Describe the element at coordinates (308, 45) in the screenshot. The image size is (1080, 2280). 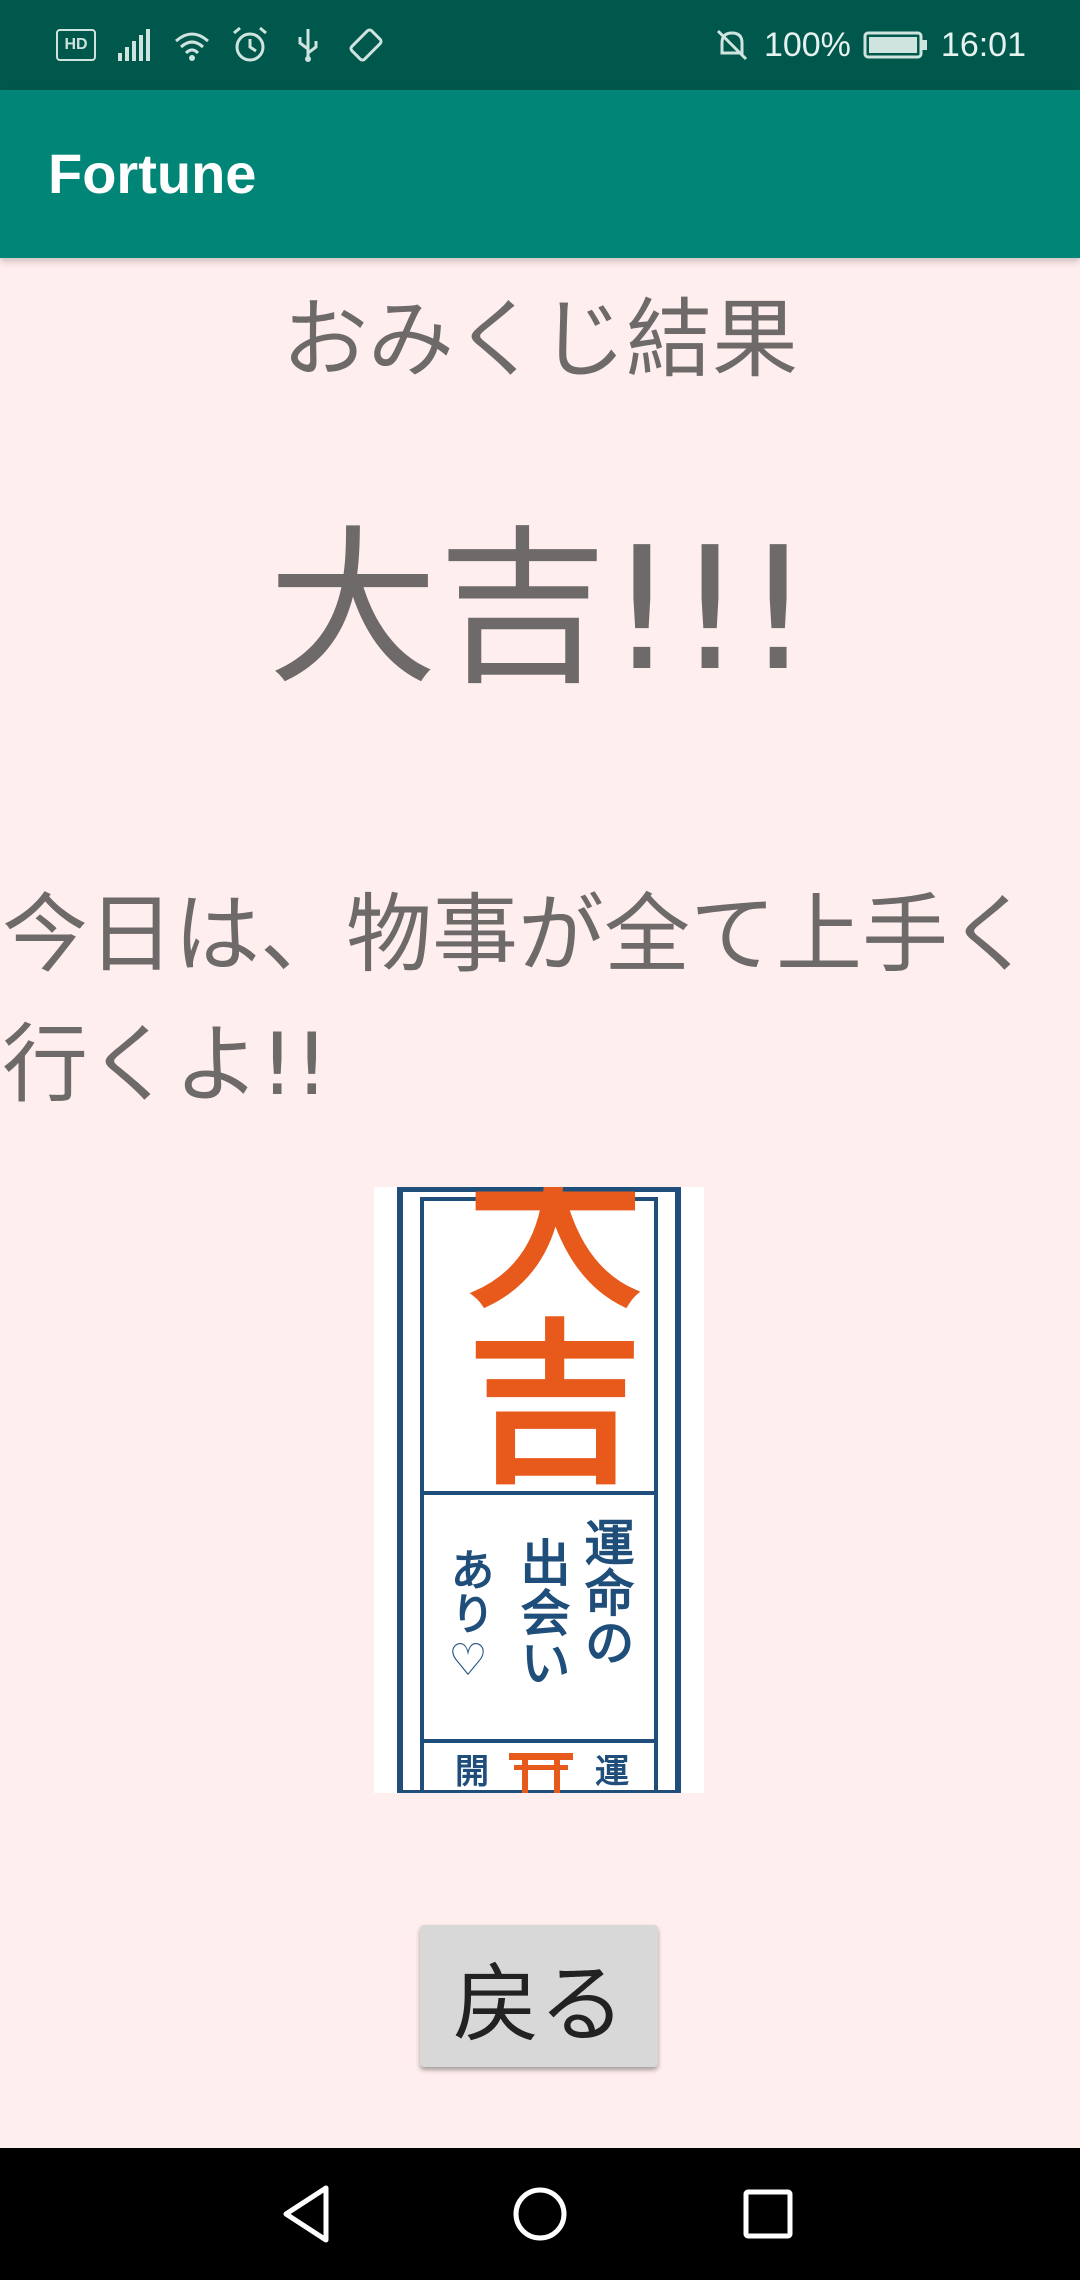
I see `usb-icon` at that location.